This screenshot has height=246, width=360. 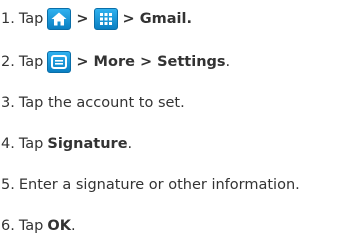 What do you see at coordinates (8, 19) in the screenshot?
I see `step-number: 1.` at bounding box center [8, 19].